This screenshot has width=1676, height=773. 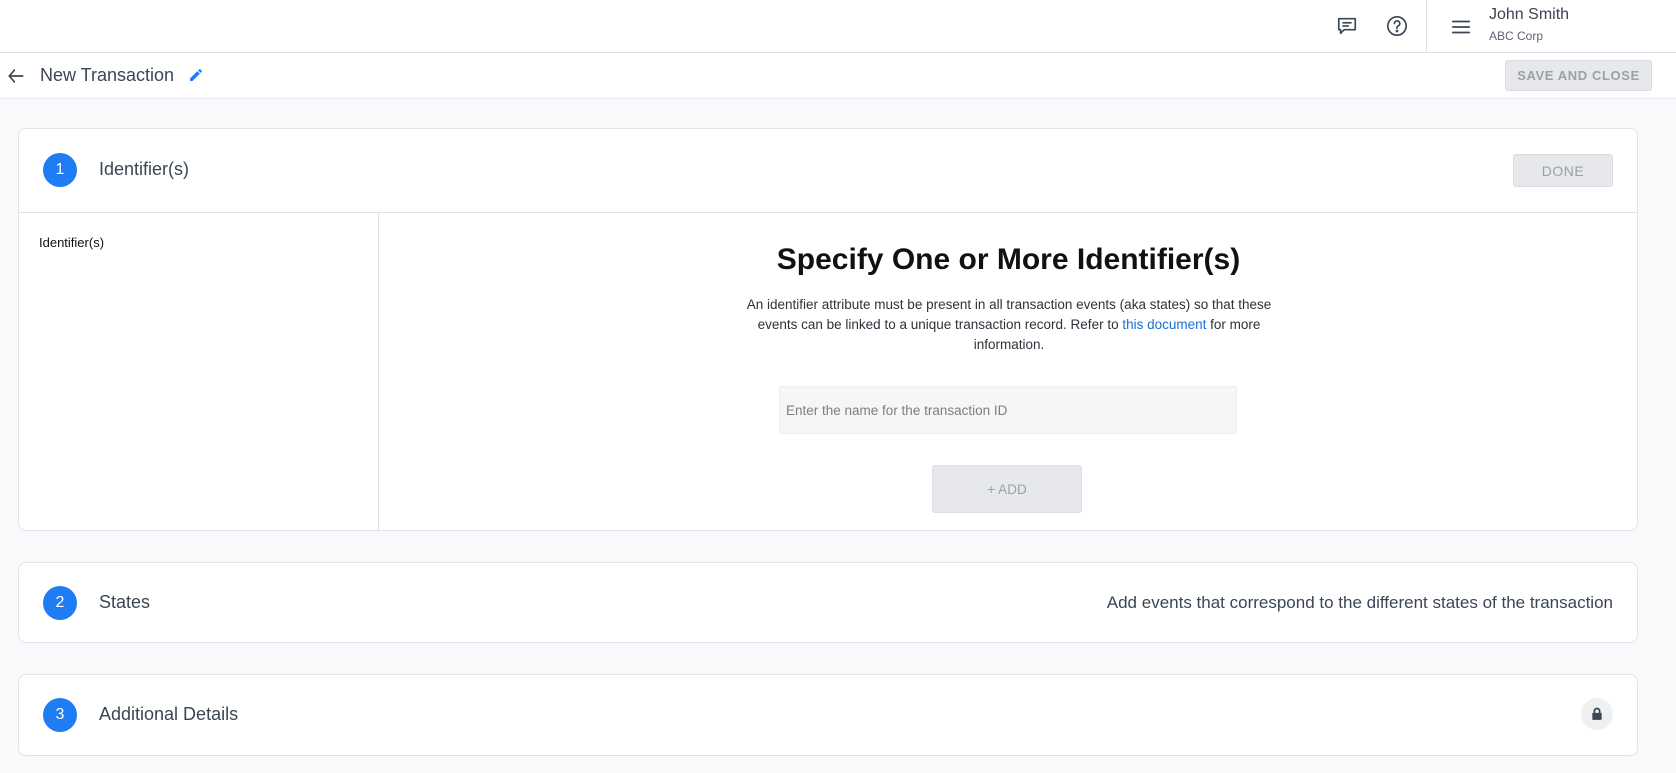 I want to click on step-additional-details-card: 3 Additional Details, so click(x=828, y=715).